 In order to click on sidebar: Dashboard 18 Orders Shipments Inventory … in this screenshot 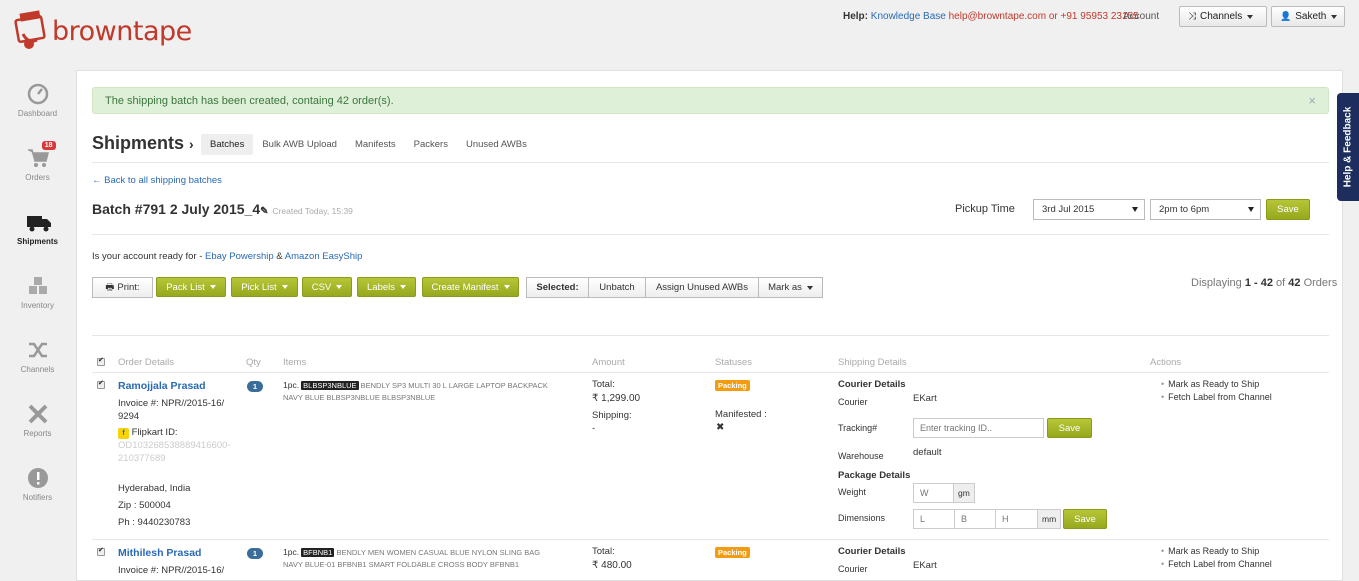, I will do `click(37, 324)`.